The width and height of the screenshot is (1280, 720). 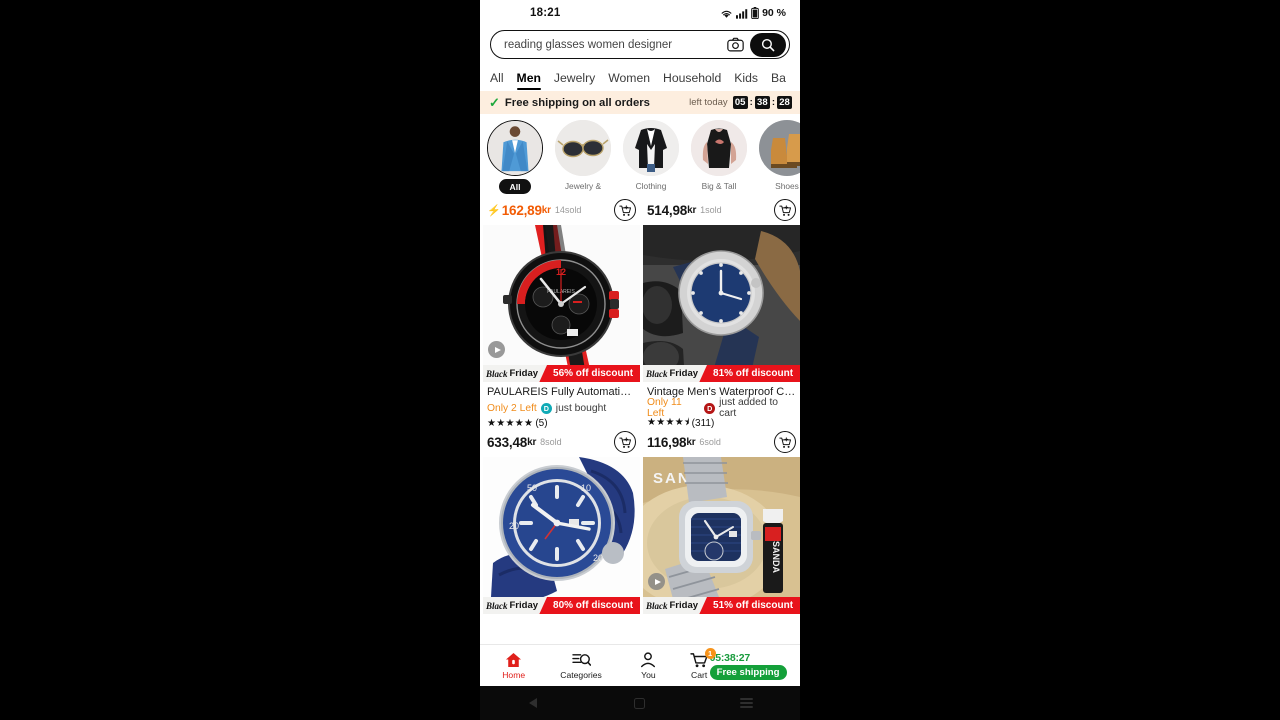 What do you see at coordinates (507, 442) in the screenshot?
I see `product-price: 633,48` at bounding box center [507, 442].